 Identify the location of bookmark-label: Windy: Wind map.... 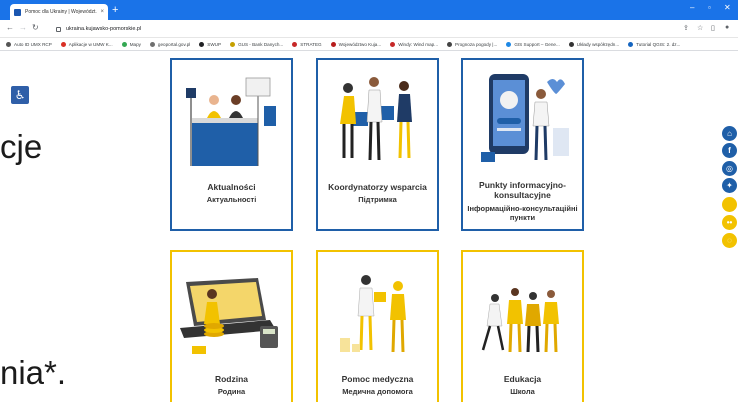
(418, 44).